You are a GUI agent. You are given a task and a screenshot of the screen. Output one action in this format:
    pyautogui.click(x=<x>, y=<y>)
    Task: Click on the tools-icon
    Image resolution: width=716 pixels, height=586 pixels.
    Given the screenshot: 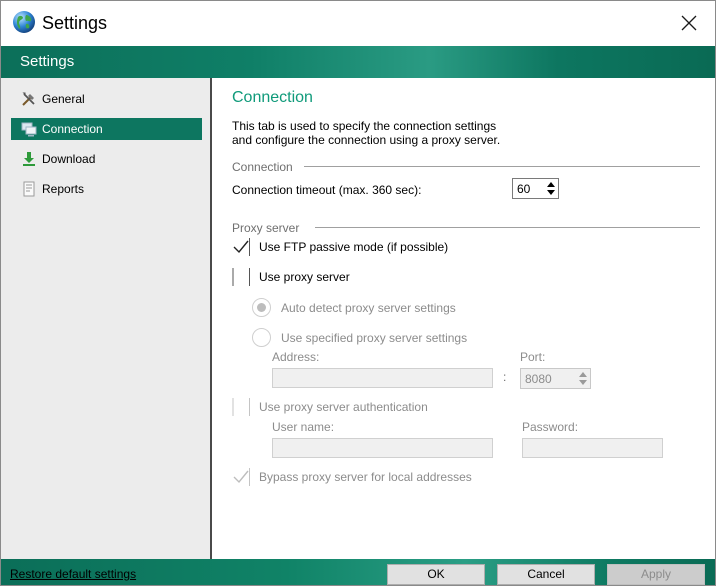 What is the action you would take?
    pyautogui.click(x=29, y=99)
    